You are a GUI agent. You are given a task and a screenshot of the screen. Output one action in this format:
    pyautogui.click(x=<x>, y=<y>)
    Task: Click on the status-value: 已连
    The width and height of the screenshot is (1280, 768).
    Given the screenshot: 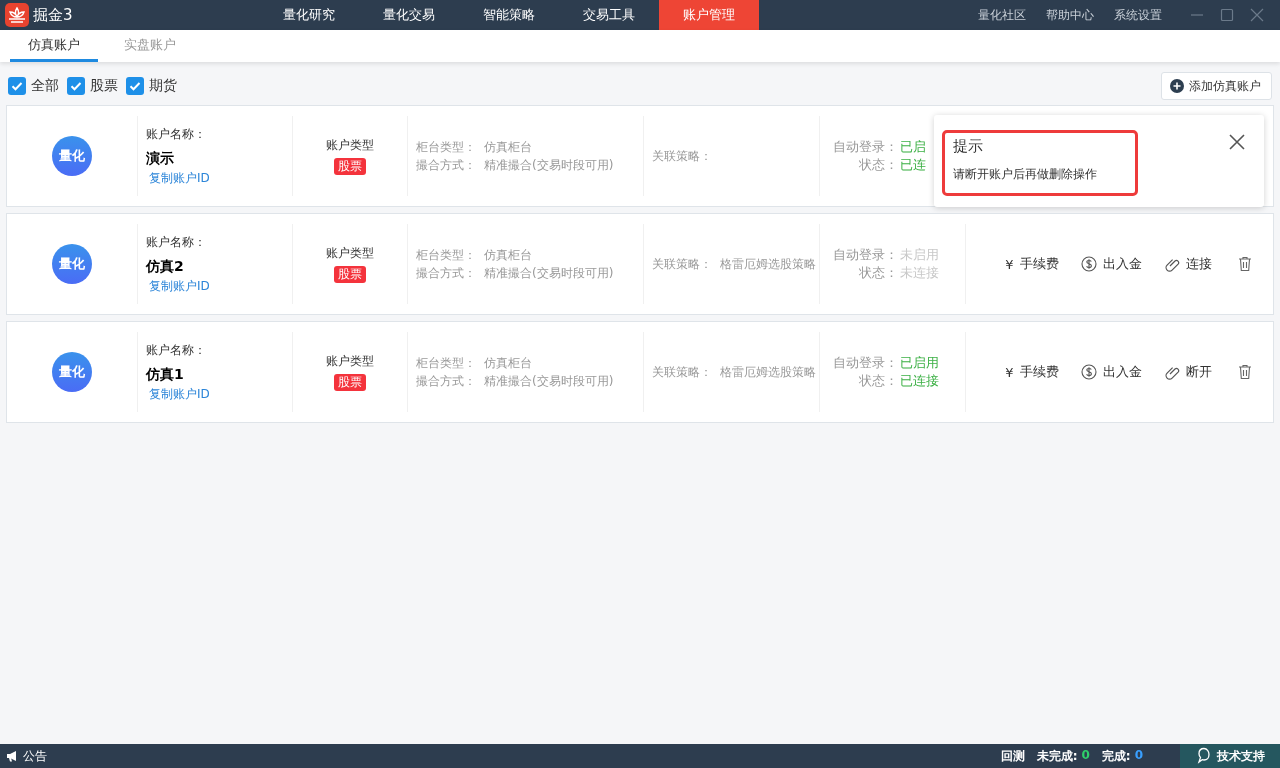 What is the action you would take?
    pyautogui.click(x=913, y=165)
    